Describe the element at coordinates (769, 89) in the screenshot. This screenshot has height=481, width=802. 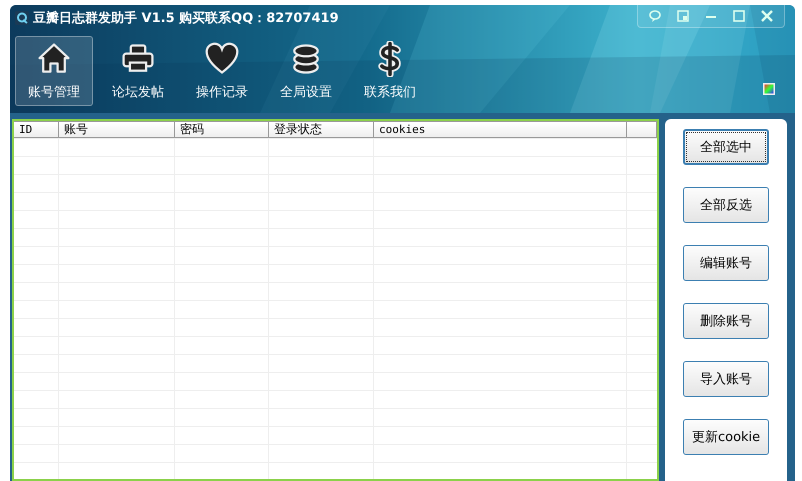
I see `color-palette-icon` at that location.